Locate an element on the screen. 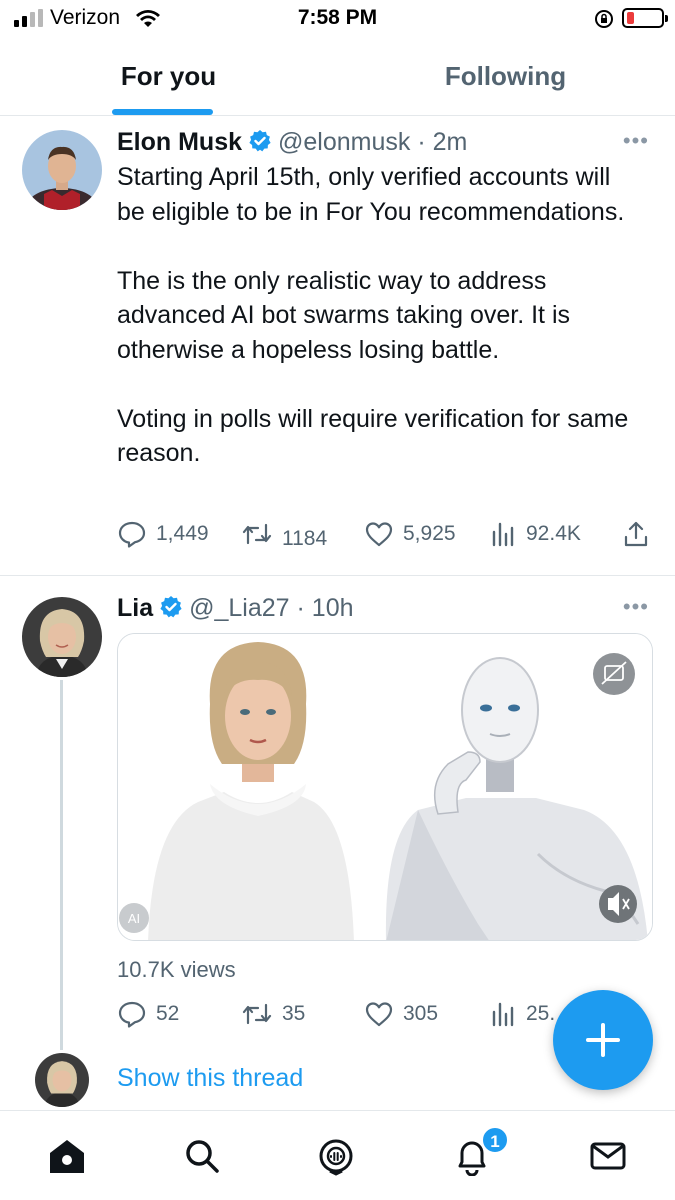 This screenshot has width=675, height=1200. ai-label-text: AI is located at coordinates (134, 918).